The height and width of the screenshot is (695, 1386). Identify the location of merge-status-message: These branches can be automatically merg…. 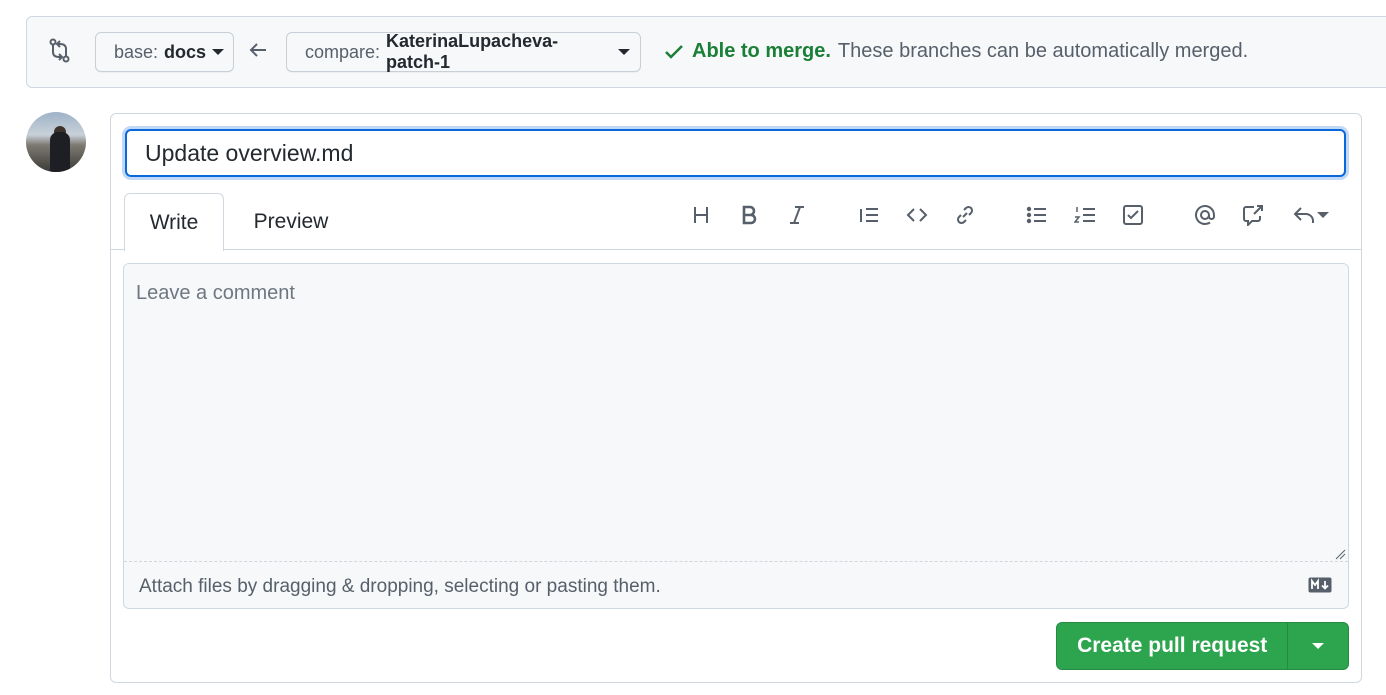
(1043, 51).